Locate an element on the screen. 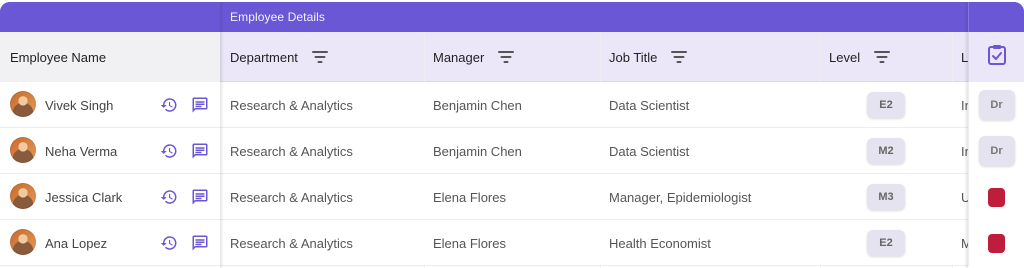 The image size is (1024, 268). column-header-level: Level is located at coordinates (860, 57).